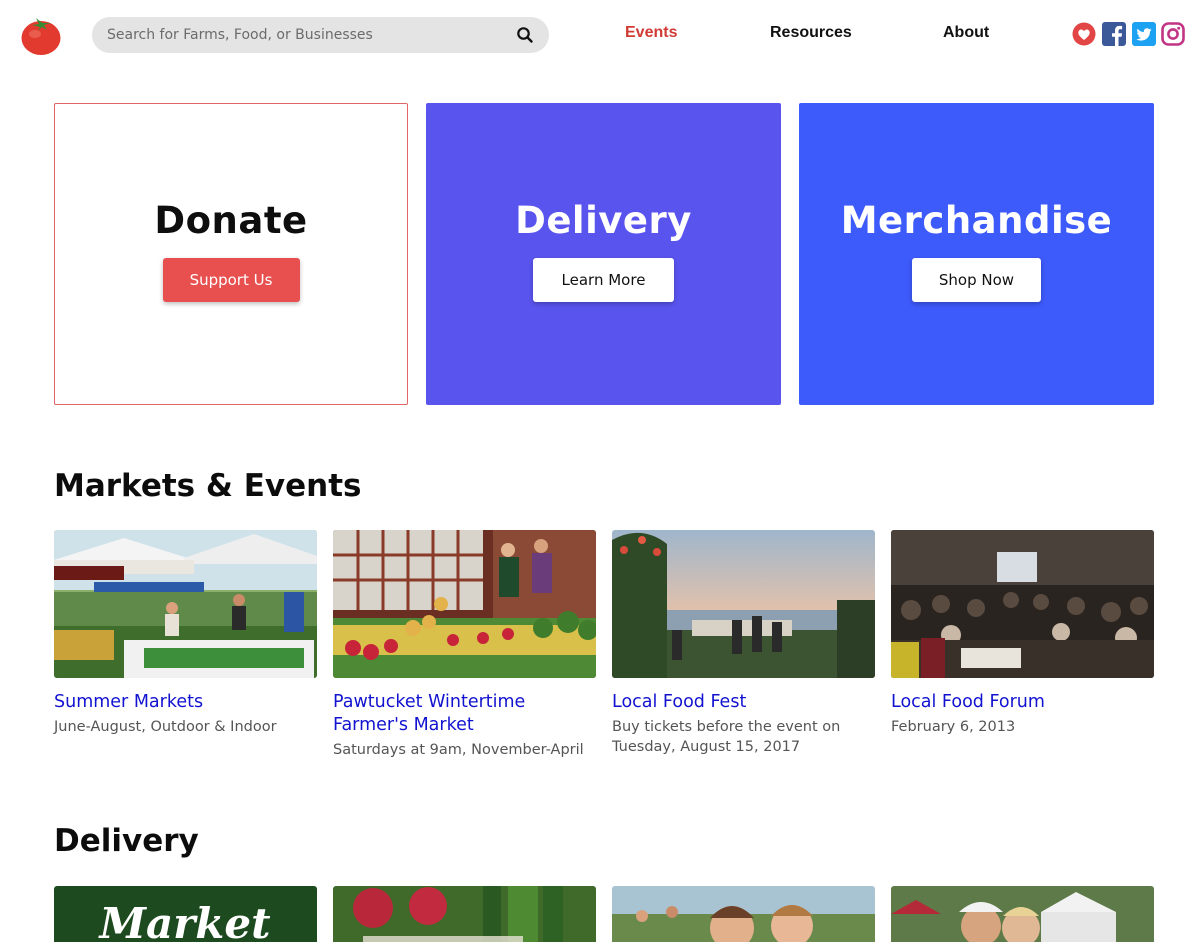 This screenshot has height=942, width=1204. What do you see at coordinates (976, 254) in the screenshot?
I see `merchandise-tile: Merchandise Shop Now` at bounding box center [976, 254].